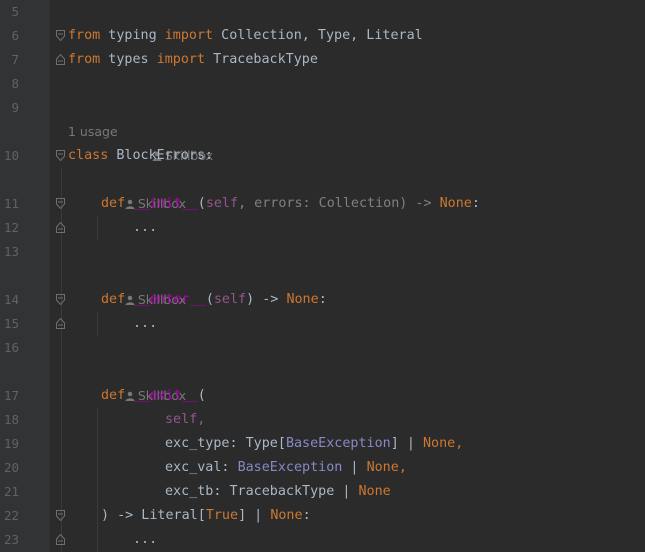 This screenshot has height=552, width=645. What do you see at coordinates (11, 395) in the screenshot?
I see `line-number: 17` at bounding box center [11, 395].